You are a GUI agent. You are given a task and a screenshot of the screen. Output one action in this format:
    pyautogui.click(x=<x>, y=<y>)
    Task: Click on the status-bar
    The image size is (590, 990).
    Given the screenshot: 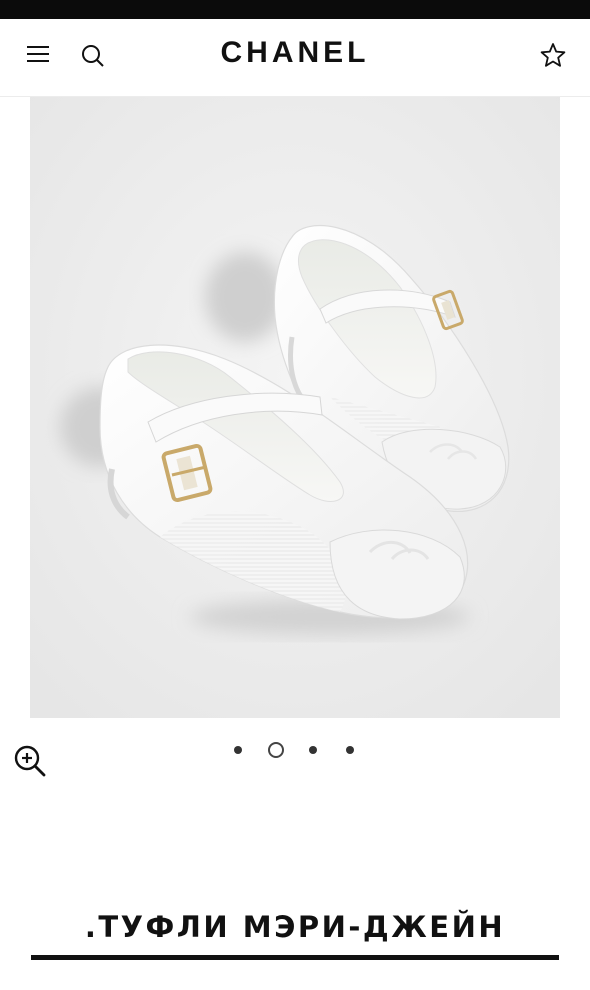 What is the action you would take?
    pyautogui.click(x=295, y=9)
    